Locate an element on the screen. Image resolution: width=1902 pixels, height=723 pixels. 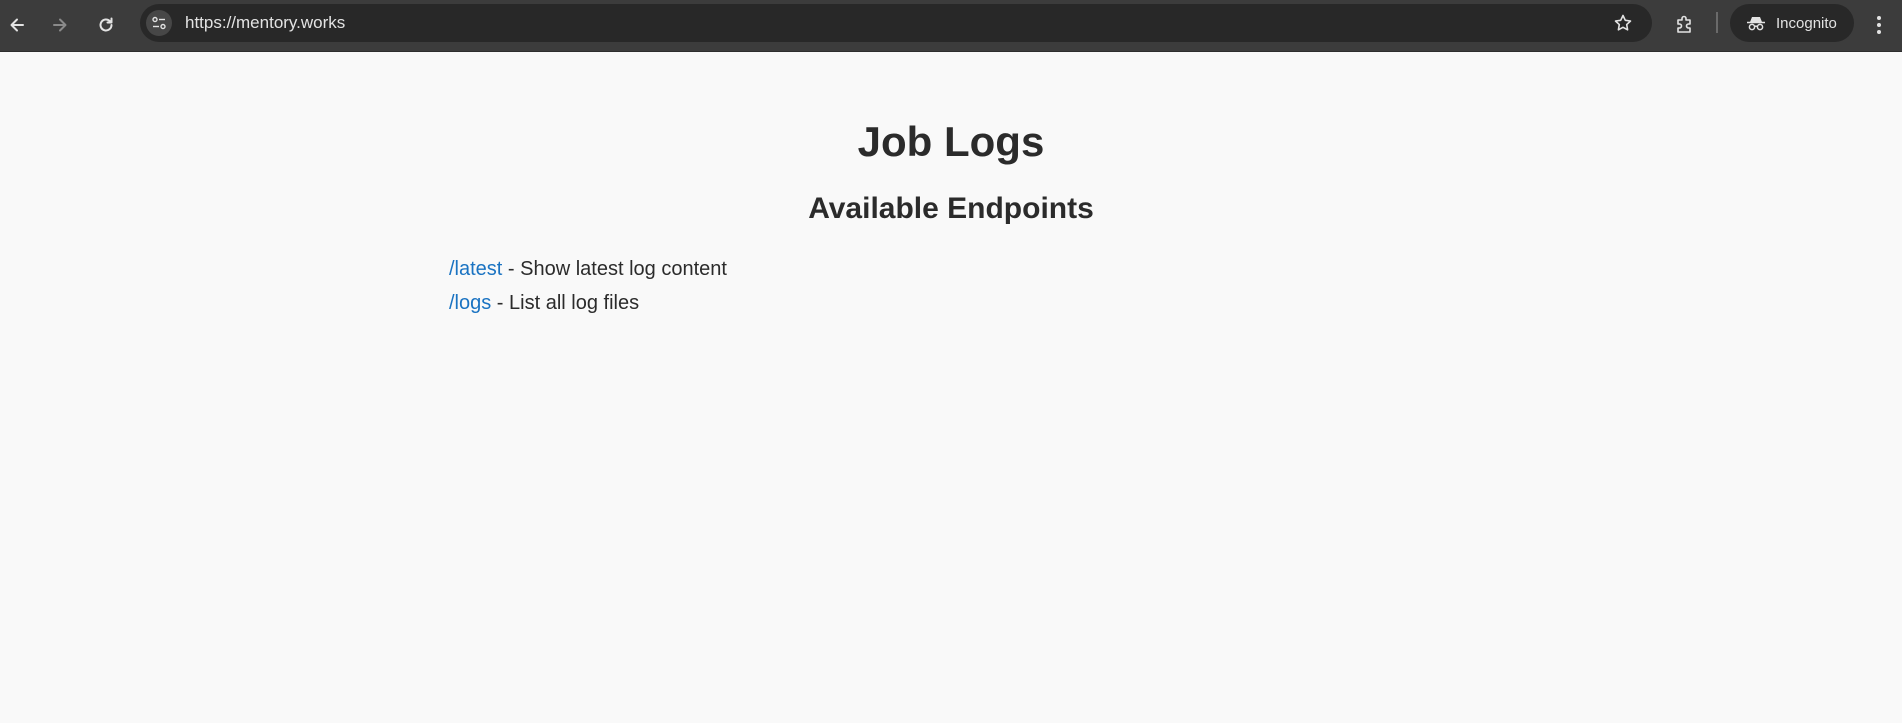
extensions-button is located at coordinates (1685, 25).